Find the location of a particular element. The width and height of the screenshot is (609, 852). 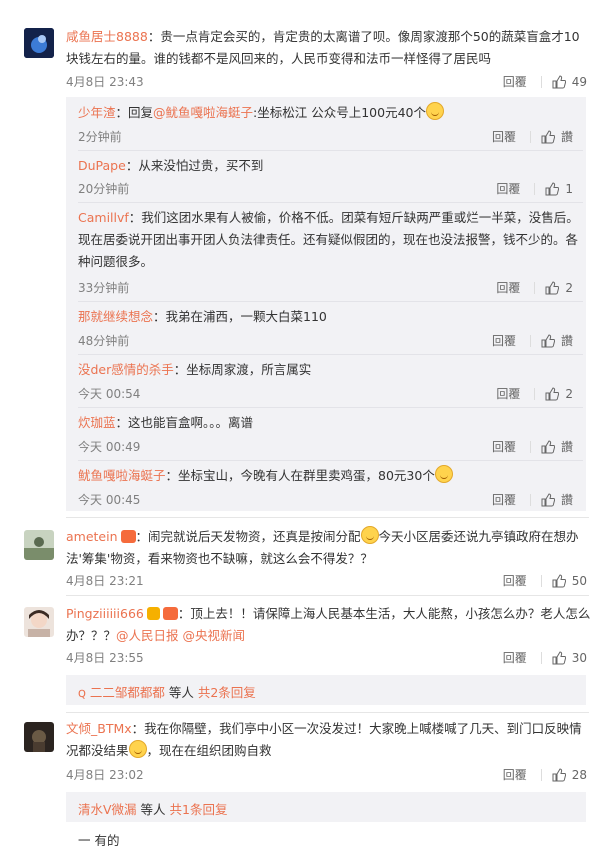

reply-username: DuPape is located at coordinates (102, 165).